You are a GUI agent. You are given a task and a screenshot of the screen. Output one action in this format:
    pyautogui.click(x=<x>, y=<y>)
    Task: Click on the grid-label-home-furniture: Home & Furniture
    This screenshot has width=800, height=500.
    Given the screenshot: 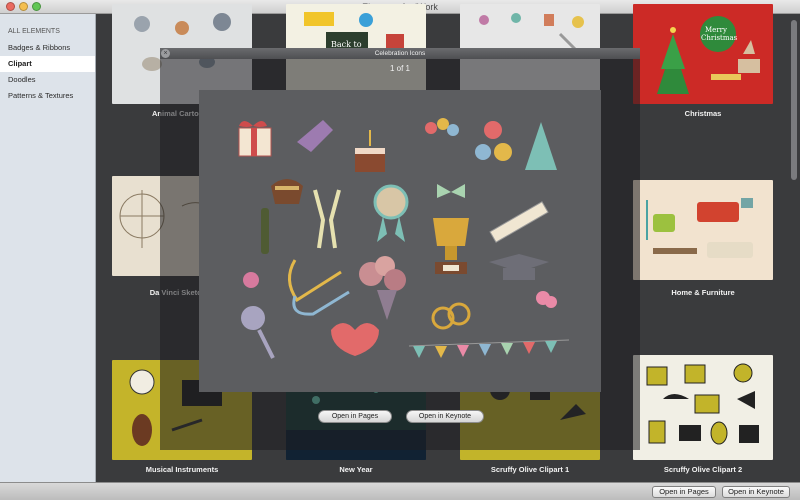 What is the action you would take?
    pyautogui.click(x=703, y=292)
    